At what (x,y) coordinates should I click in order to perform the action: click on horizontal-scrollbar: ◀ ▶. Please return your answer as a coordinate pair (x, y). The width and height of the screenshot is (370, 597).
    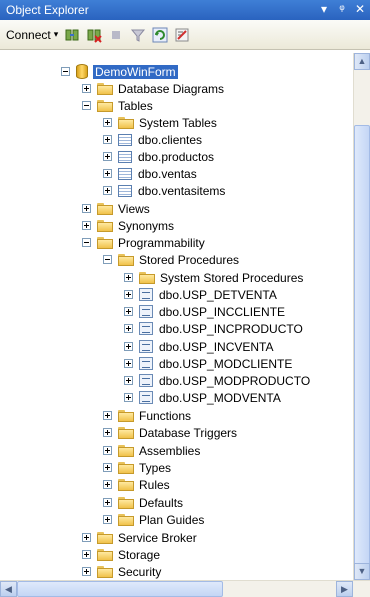
    Looking at the image, I should click on (185, 588).